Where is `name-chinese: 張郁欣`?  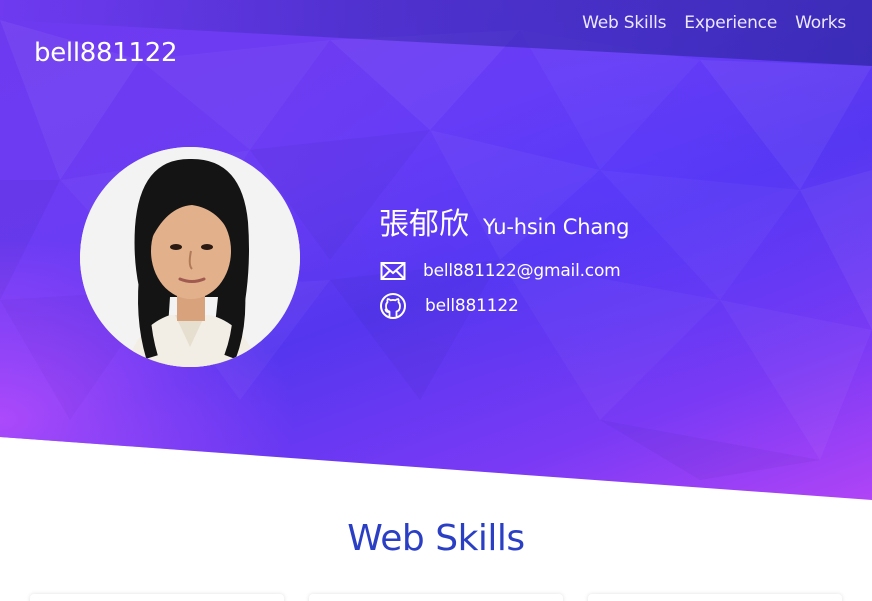 name-chinese: 張郁欣 is located at coordinates (424, 224).